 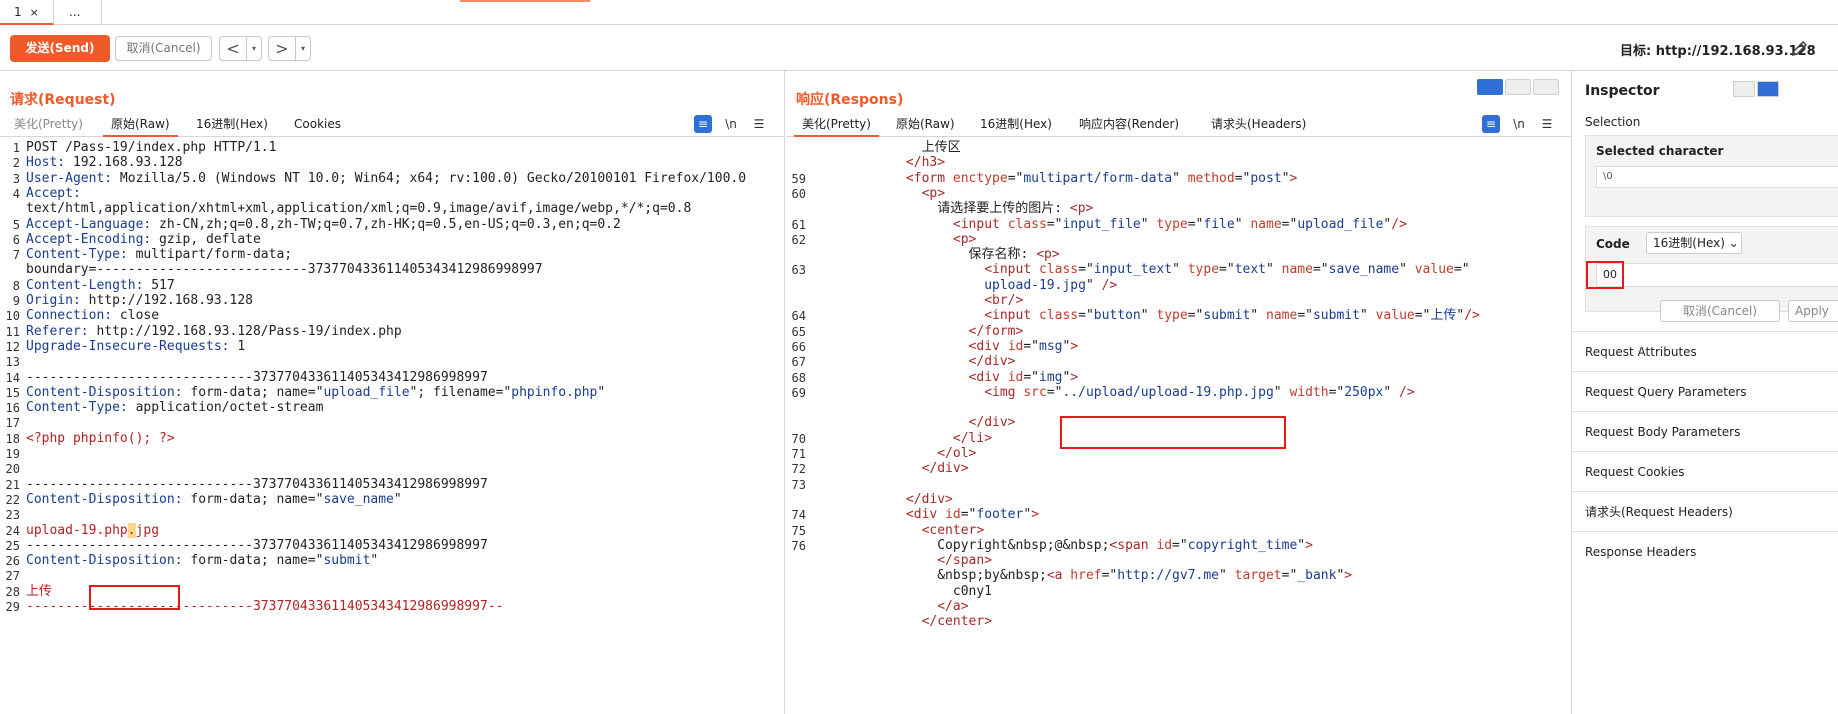 I want to click on request-tabs: 美化(Pretty) 原始(Raw) 16进制(Hex) Cookies, so click(x=392, y=125).